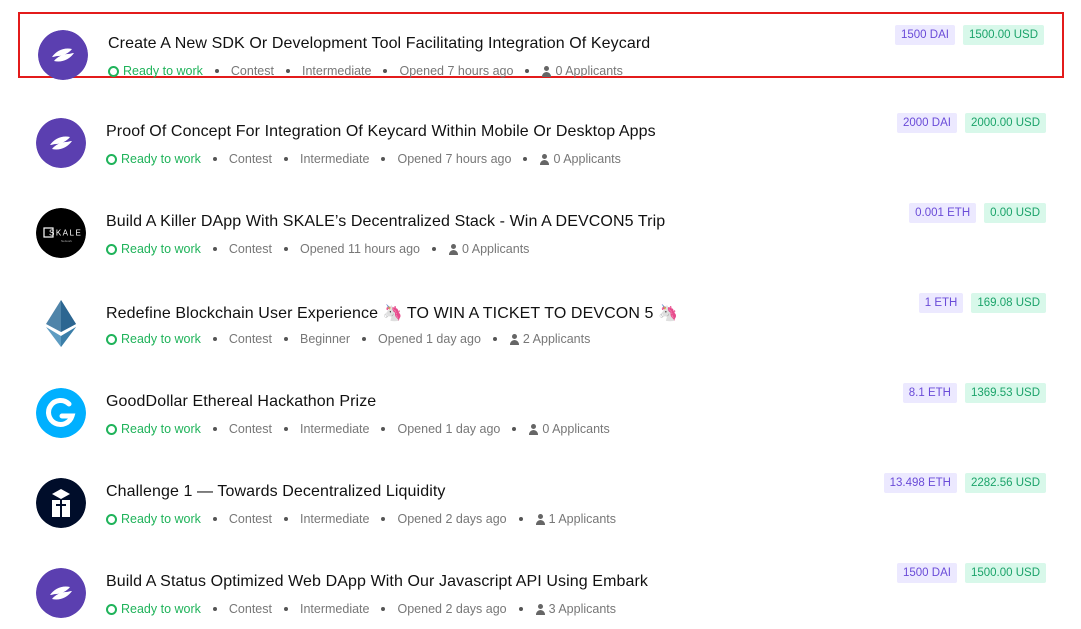  Describe the element at coordinates (1005, 393) in the screenshot. I see `usd-amount-badge: 1369.53 USD` at that location.